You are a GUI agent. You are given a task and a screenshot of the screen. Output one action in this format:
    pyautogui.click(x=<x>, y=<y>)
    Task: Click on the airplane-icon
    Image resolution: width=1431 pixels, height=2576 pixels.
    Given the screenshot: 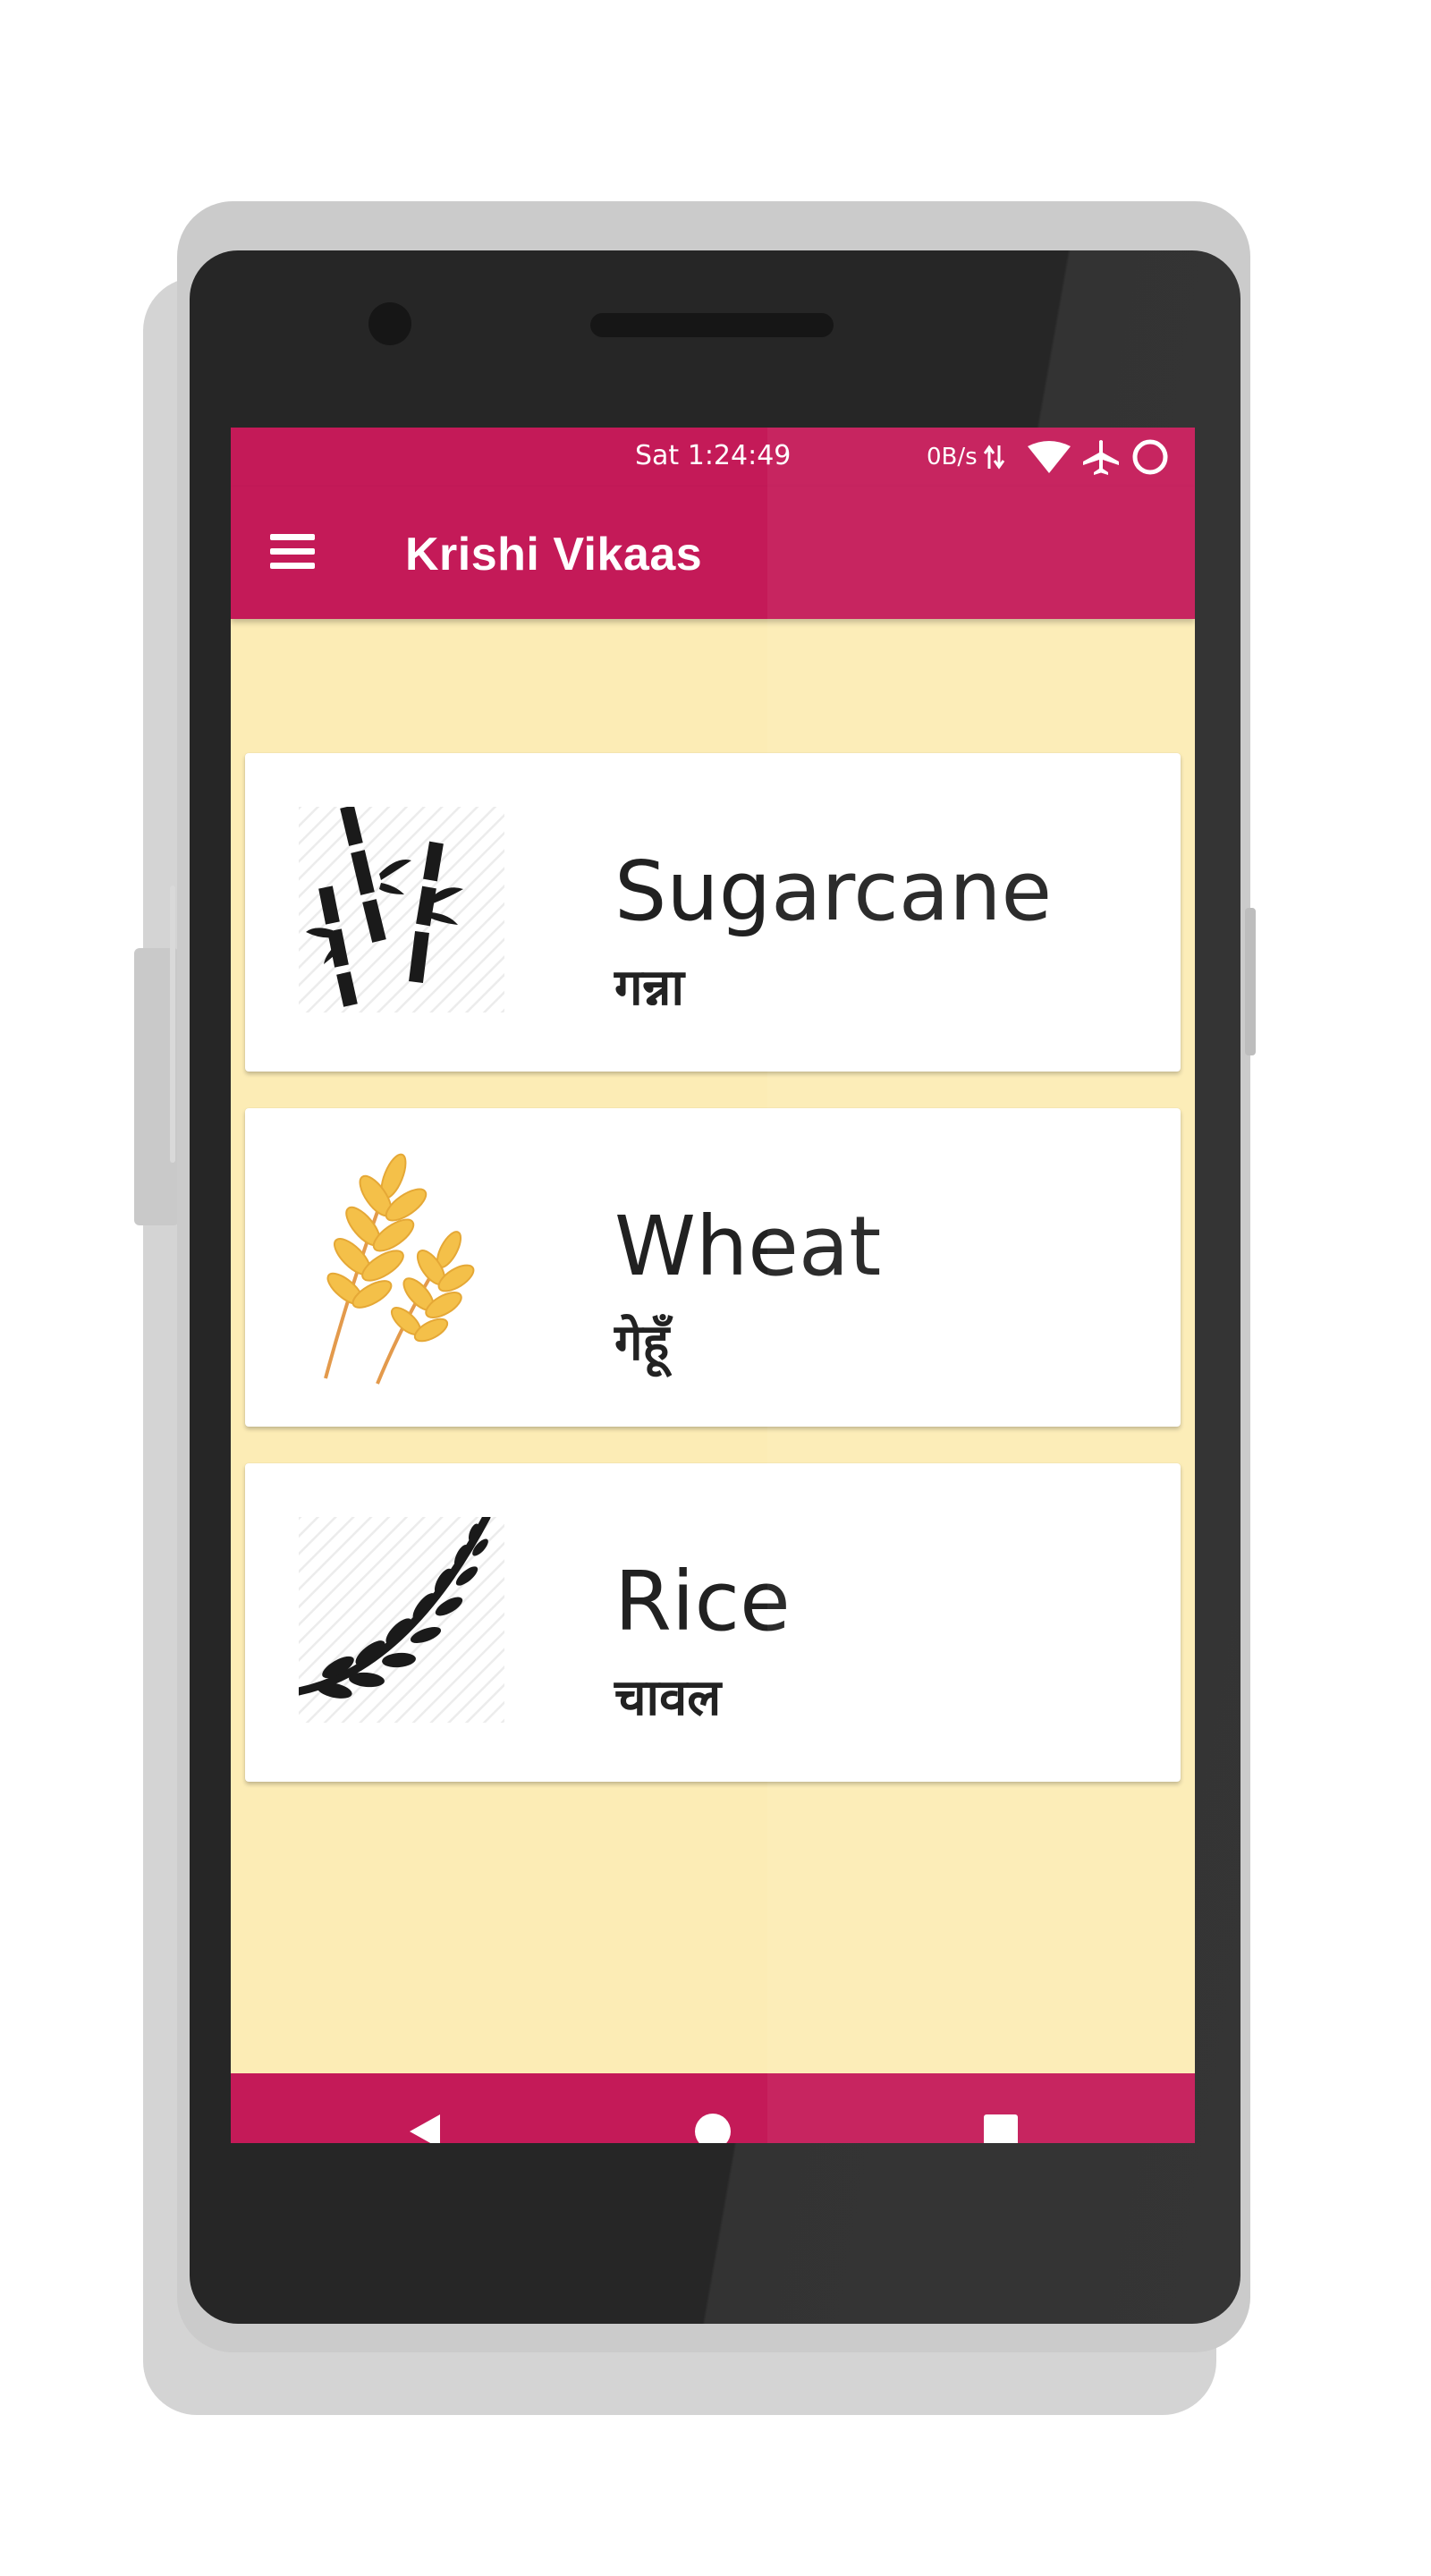 What is the action you would take?
    pyautogui.click(x=1101, y=457)
    